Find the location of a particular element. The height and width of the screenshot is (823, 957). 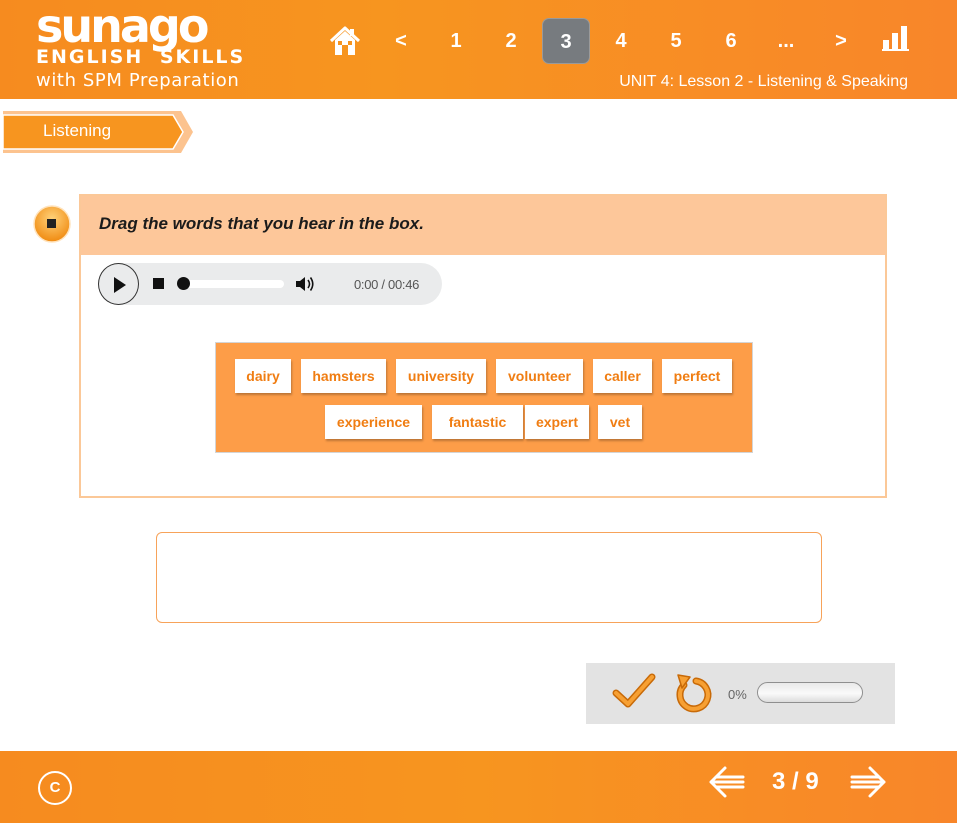

word-tile: perfect is located at coordinates (697, 376).